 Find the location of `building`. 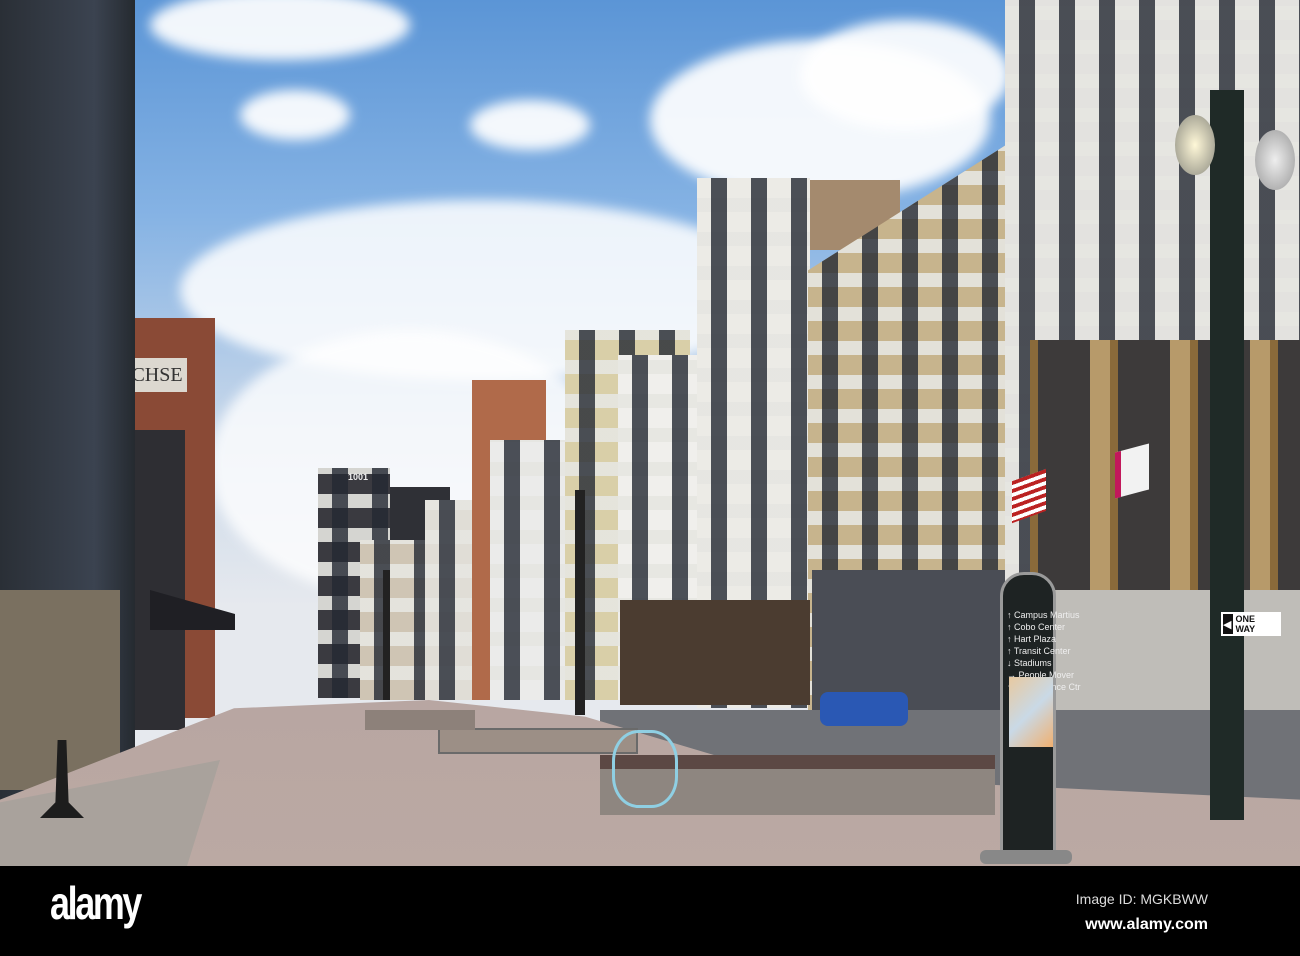

building is located at coordinates (395, 620).